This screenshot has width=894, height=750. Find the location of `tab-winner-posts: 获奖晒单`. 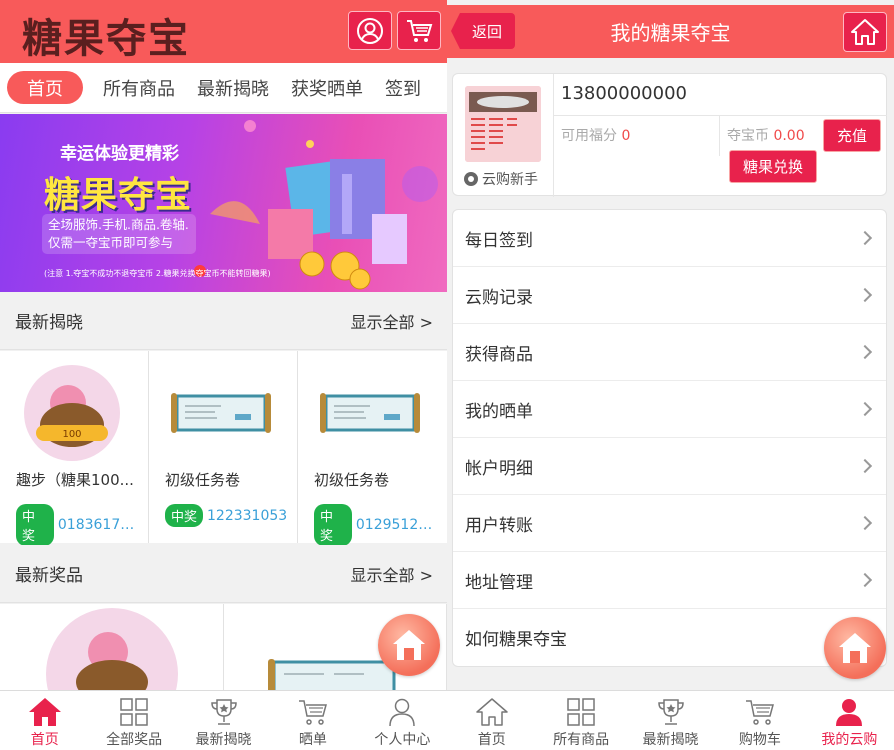

tab-winner-posts: 获奖晒单 is located at coordinates (327, 88).